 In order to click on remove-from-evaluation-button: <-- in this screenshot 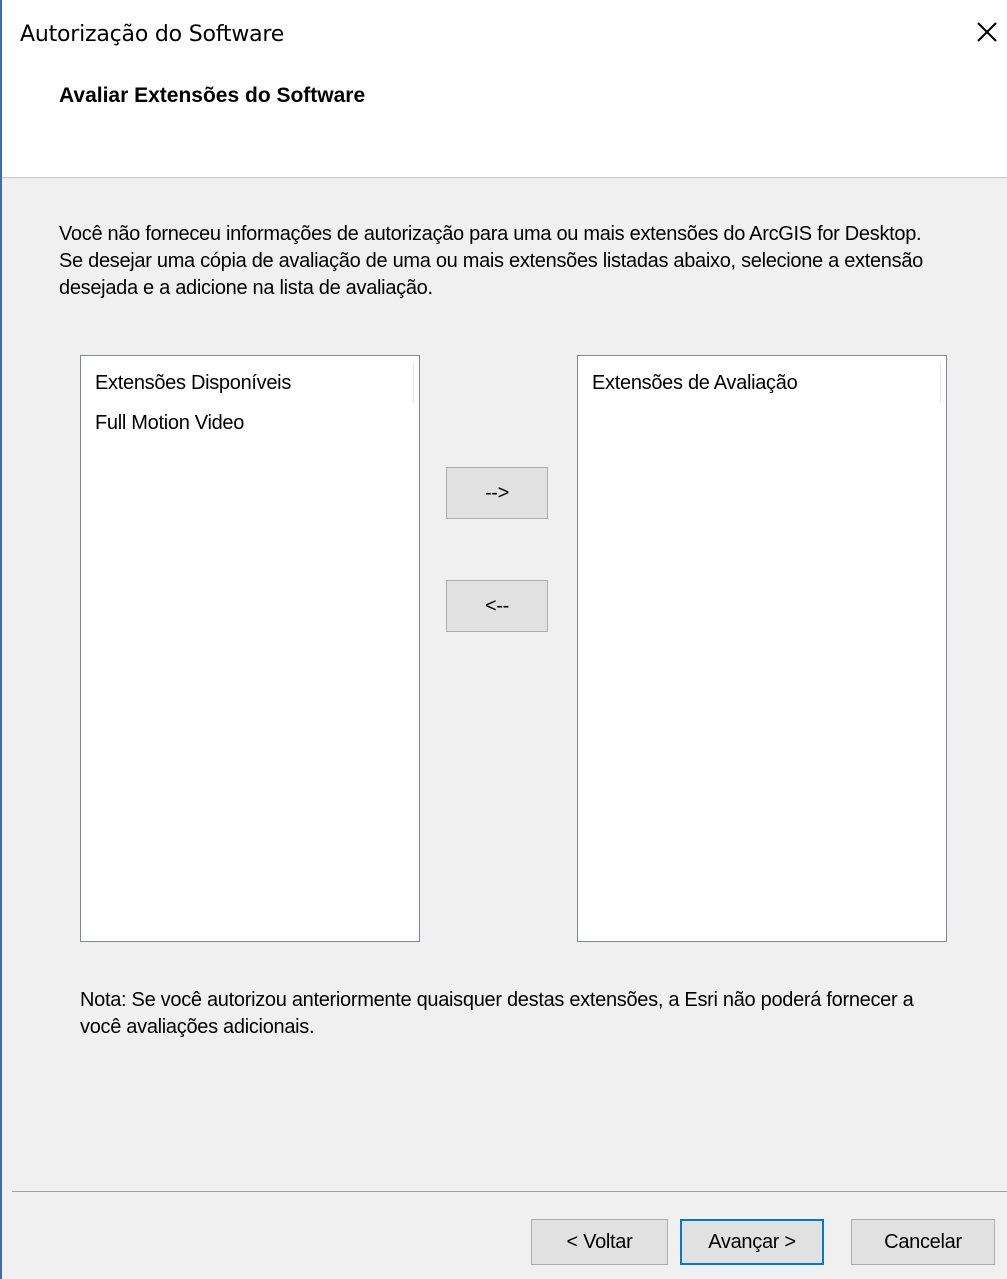, I will do `click(497, 606)`.